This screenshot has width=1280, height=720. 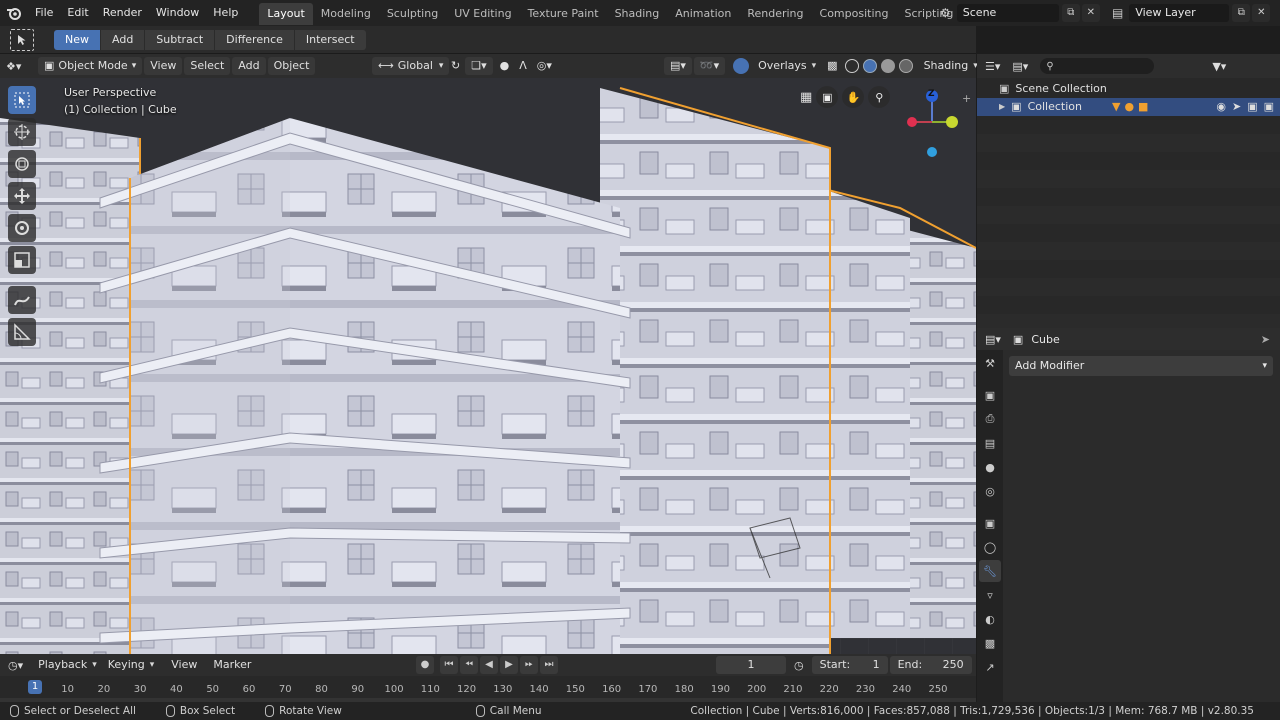 I want to click on mode-new-button: New, so click(x=77, y=39).